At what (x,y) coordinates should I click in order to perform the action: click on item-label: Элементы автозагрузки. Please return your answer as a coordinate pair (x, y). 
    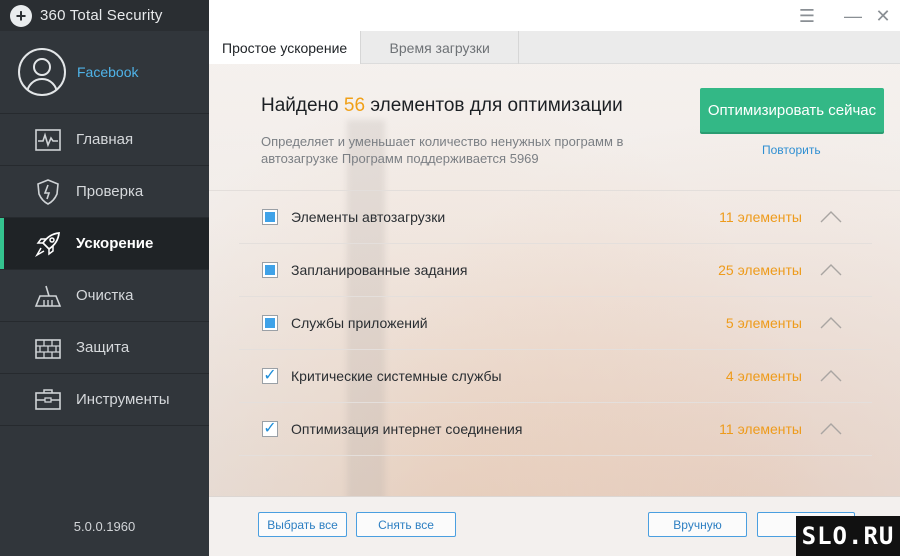
    Looking at the image, I should click on (368, 217).